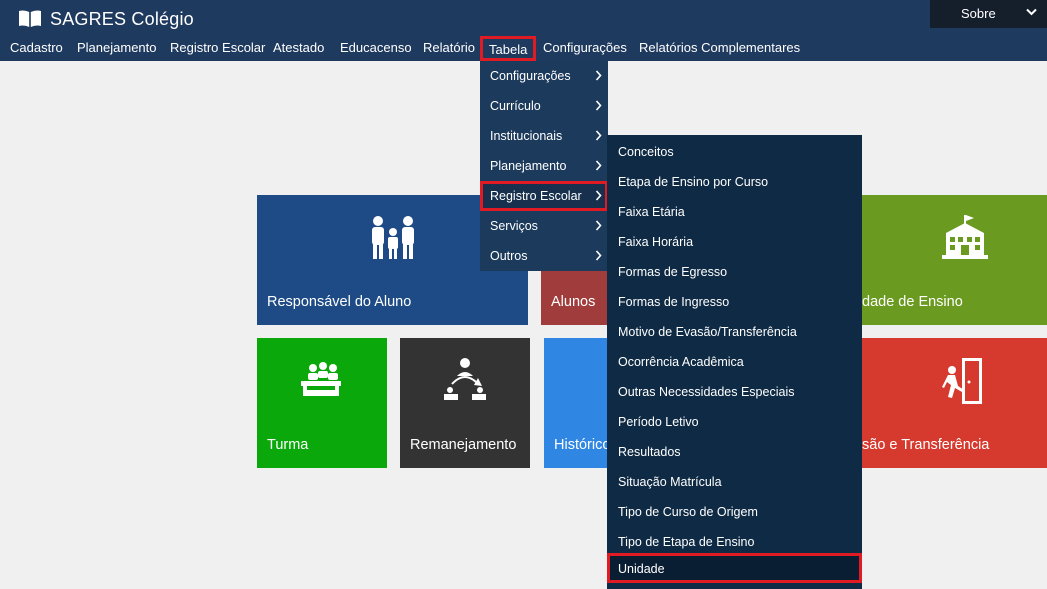  What do you see at coordinates (734, 271) in the screenshot?
I see `submenu-item-formas-de-egresso: Formas de Egresso` at bounding box center [734, 271].